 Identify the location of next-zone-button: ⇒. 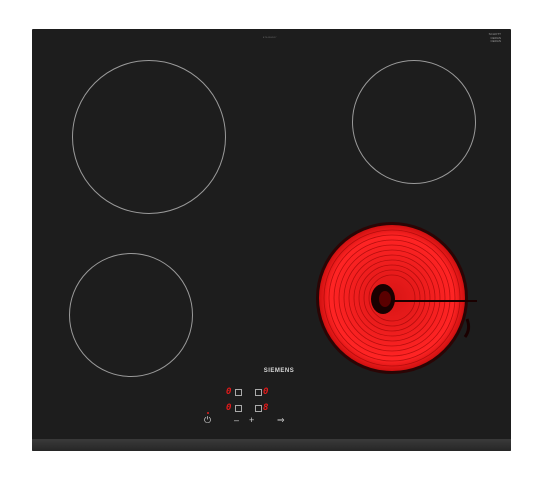
(281, 420).